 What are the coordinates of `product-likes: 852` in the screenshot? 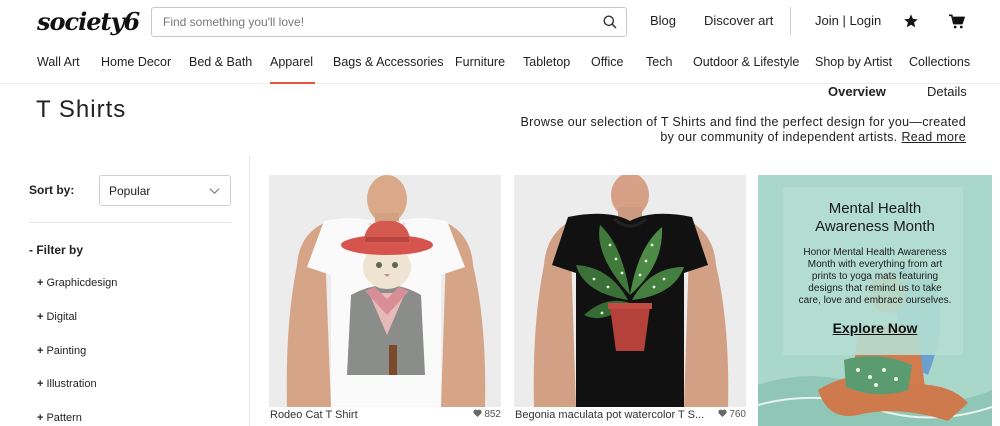 It's located at (486, 414).